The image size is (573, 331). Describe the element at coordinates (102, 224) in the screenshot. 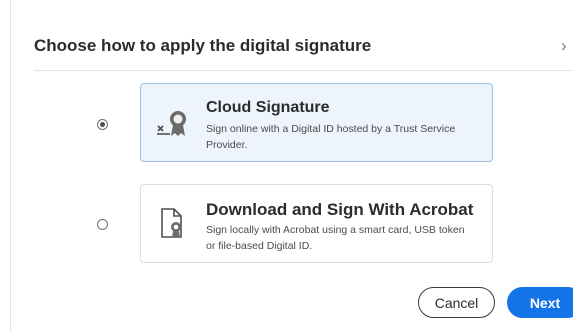

I see `radio-download-sign` at that location.